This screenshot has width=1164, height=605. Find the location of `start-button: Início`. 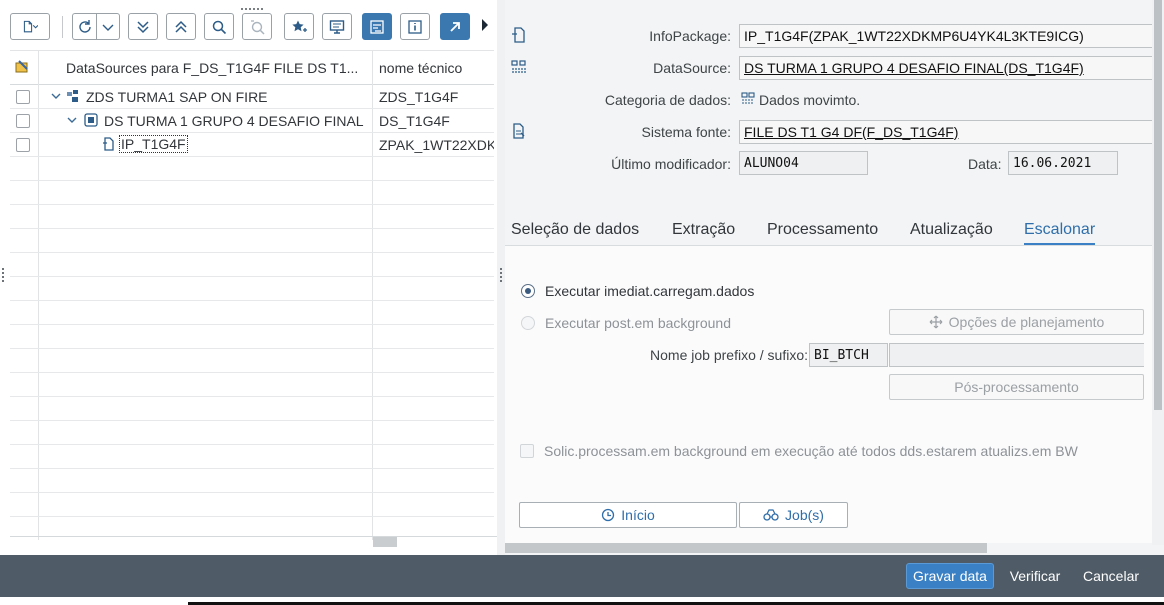

start-button: Início is located at coordinates (628, 515).